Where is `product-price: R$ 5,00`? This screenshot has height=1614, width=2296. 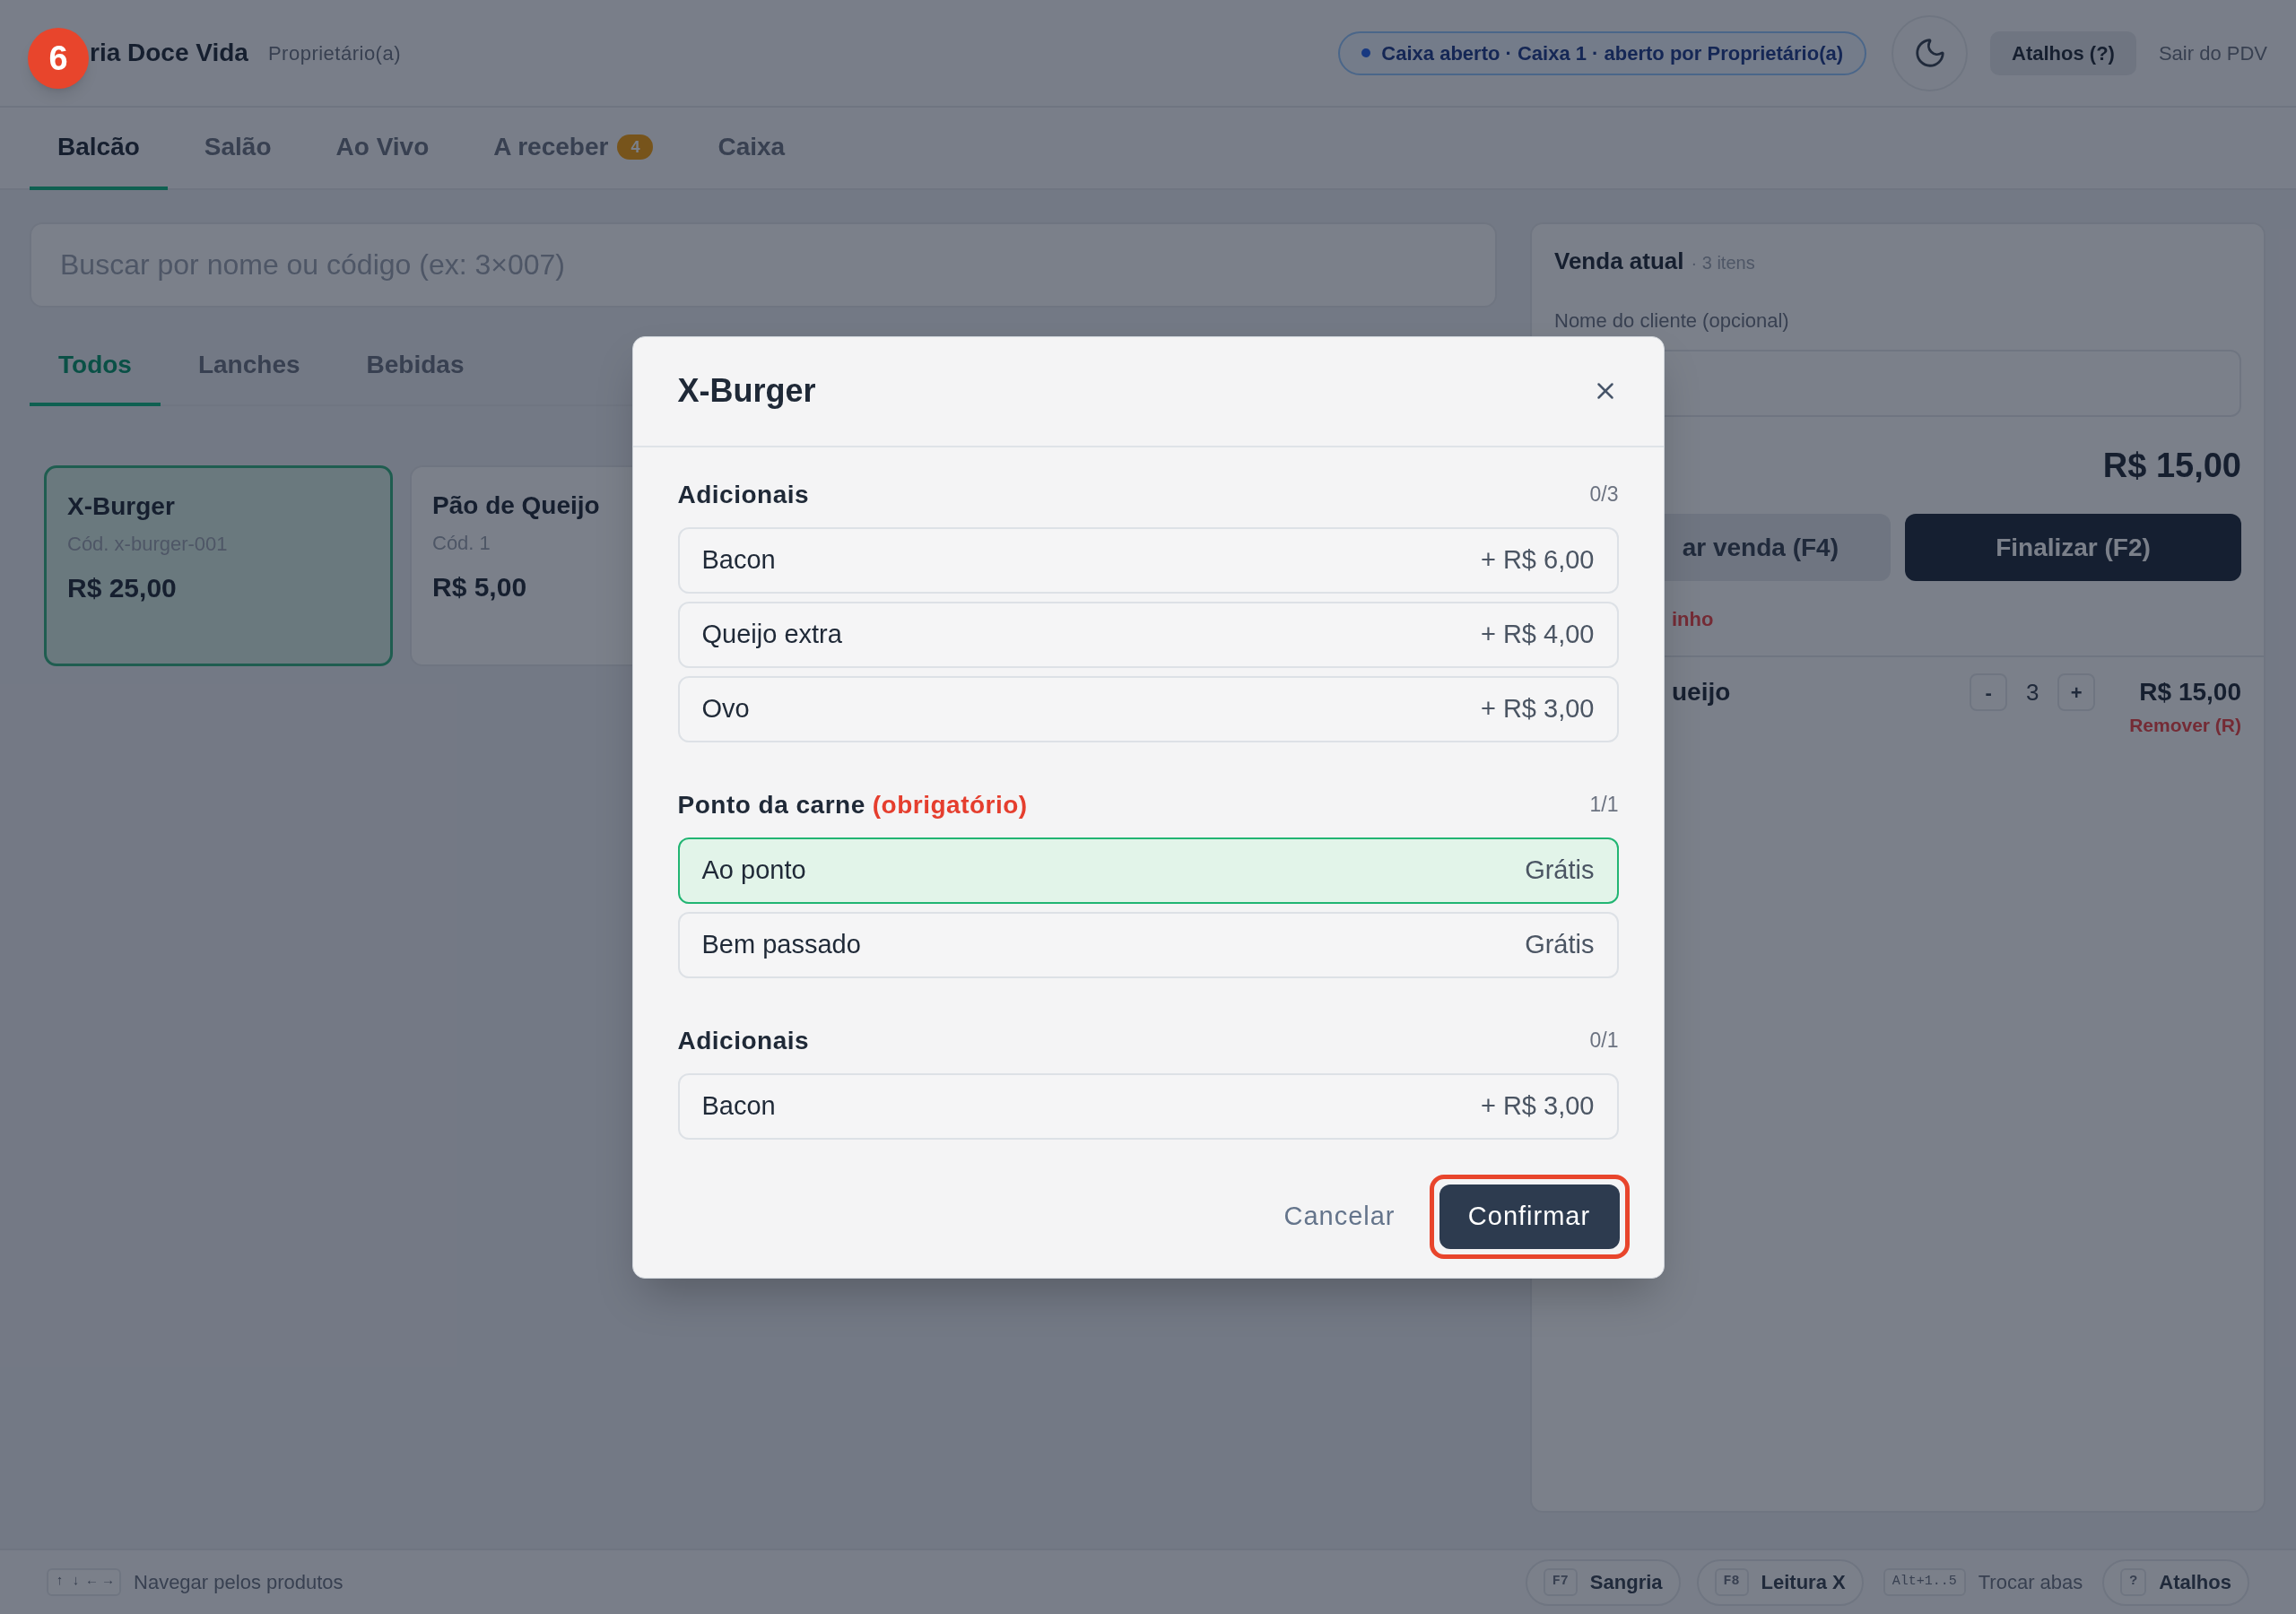
product-price: R$ 5,00 is located at coordinates (480, 587).